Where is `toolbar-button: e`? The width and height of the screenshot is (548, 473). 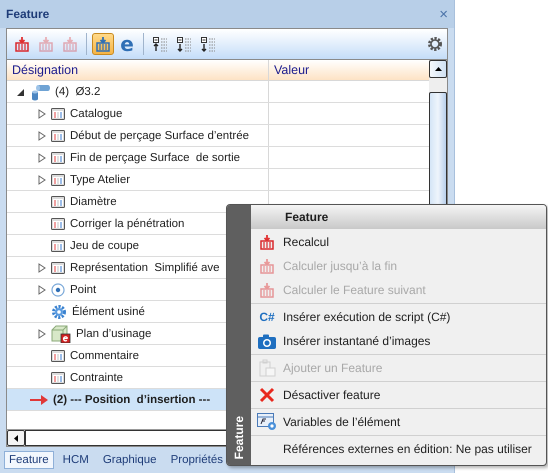 toolbar-button: e is located at coordinates (127, 44).